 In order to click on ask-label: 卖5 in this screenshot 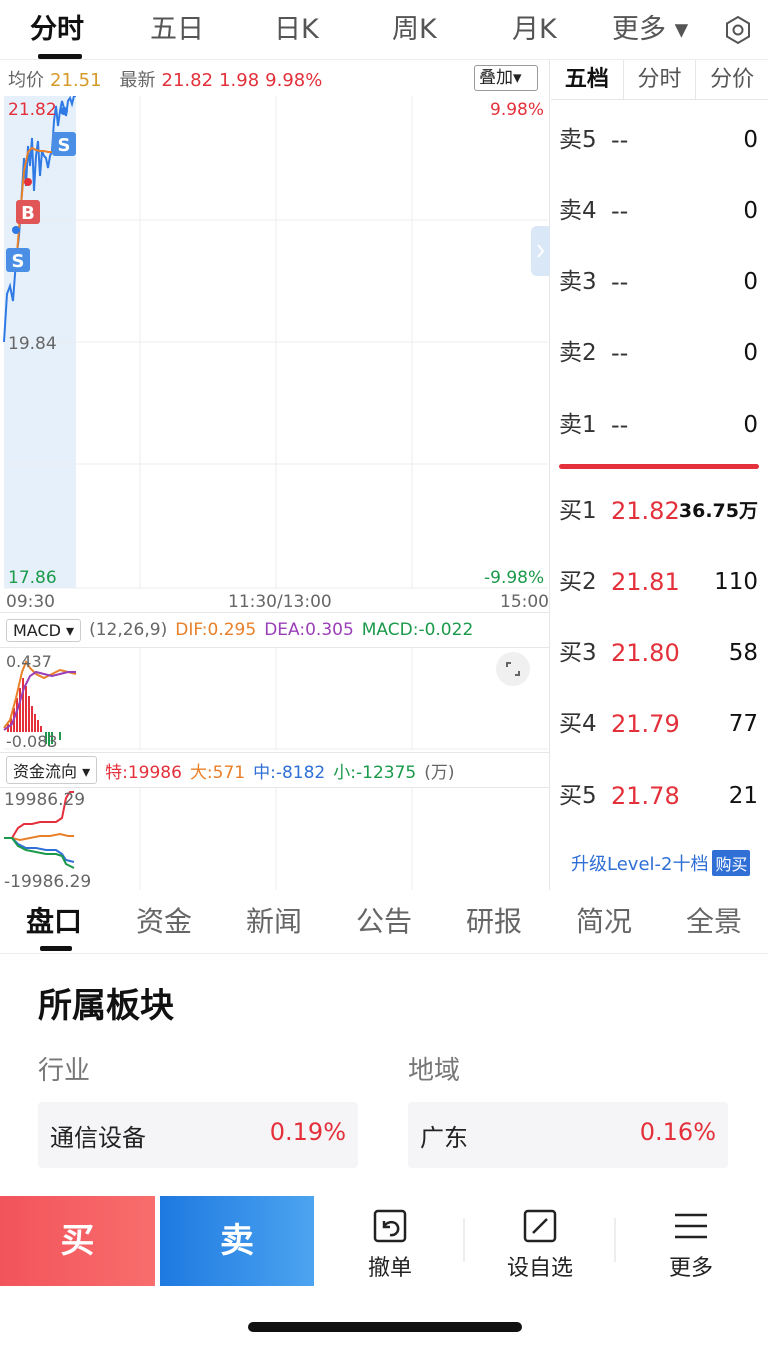, I will do `click(578, 140)`.